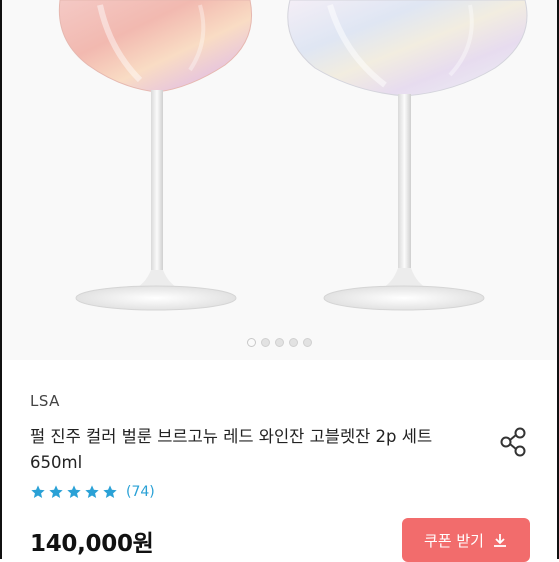 The height and width of the screenshot is (562, 559). I want to click on coupon-download-button: 쿠폰 받기, so click(466, 540).